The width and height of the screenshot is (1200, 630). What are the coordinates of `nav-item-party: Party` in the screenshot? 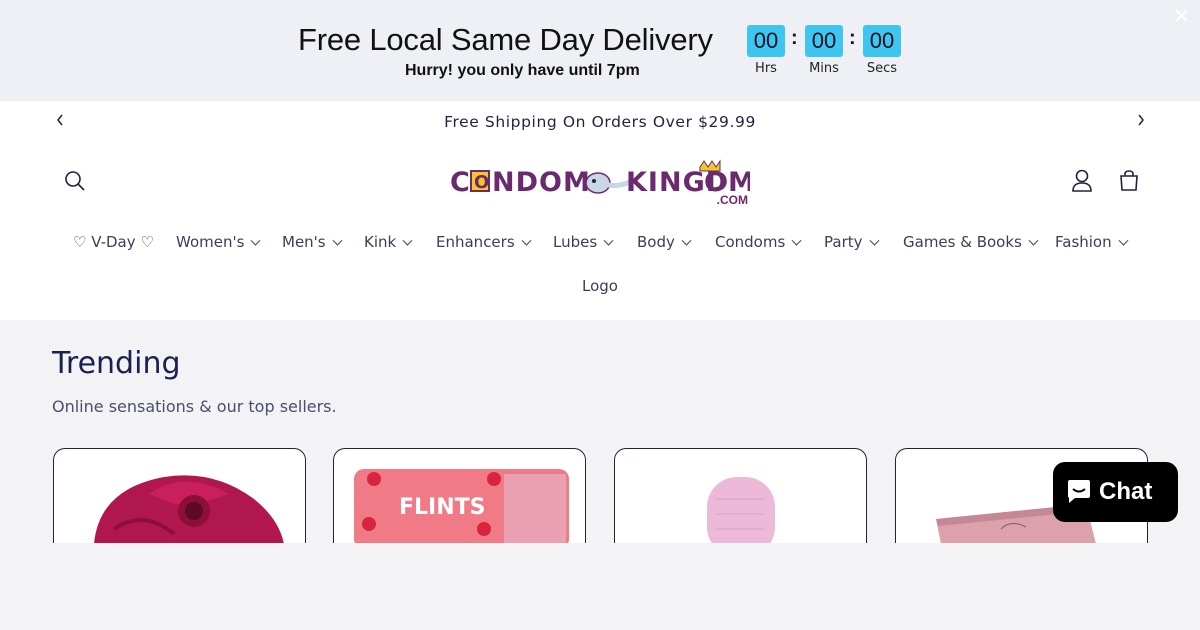 It's located at (851, 242).